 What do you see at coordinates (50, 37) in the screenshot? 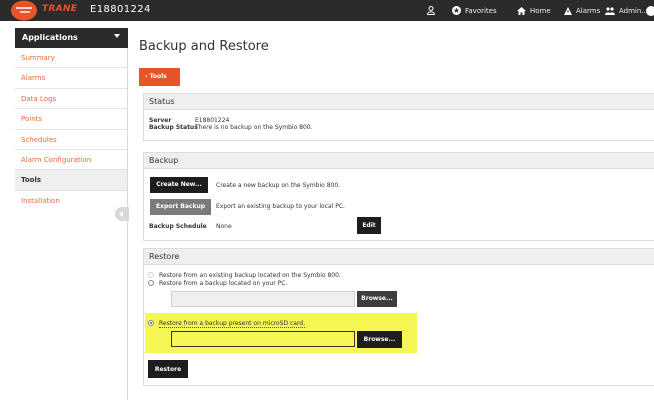
I see `applications-menu-label: Applications` at bounding box center [50, 37].